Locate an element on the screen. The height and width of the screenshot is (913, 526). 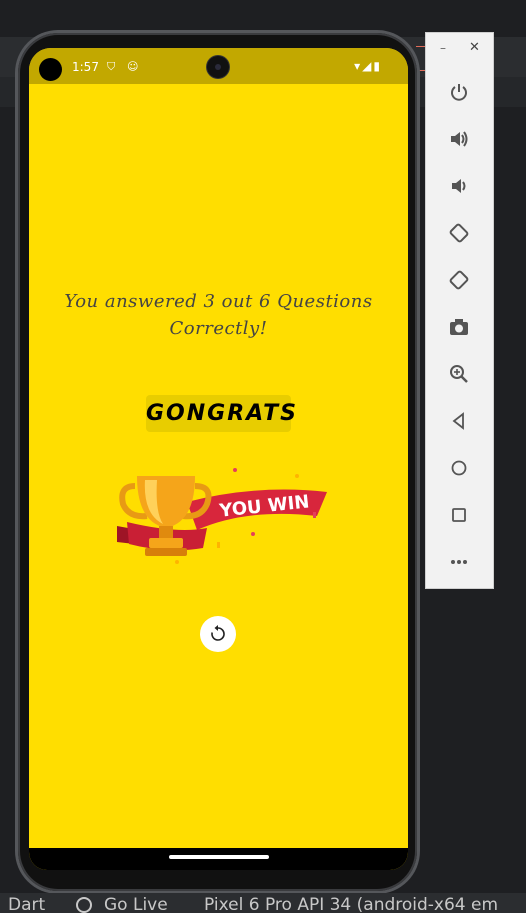
trophy-you-win-image: YOU WIN is located at coordinates (222, 516).